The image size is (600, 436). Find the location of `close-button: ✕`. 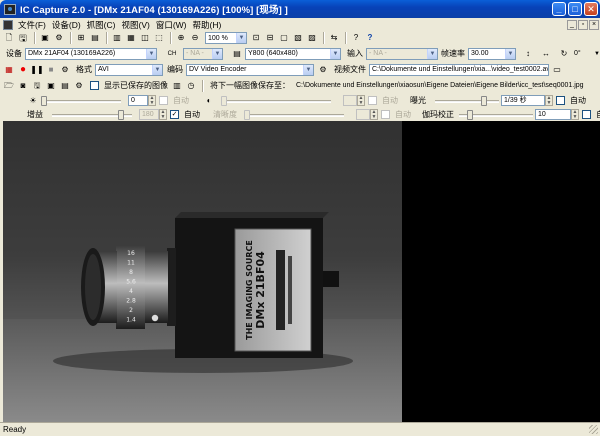

close-button: ✕ is located at coordinates (591, 9).